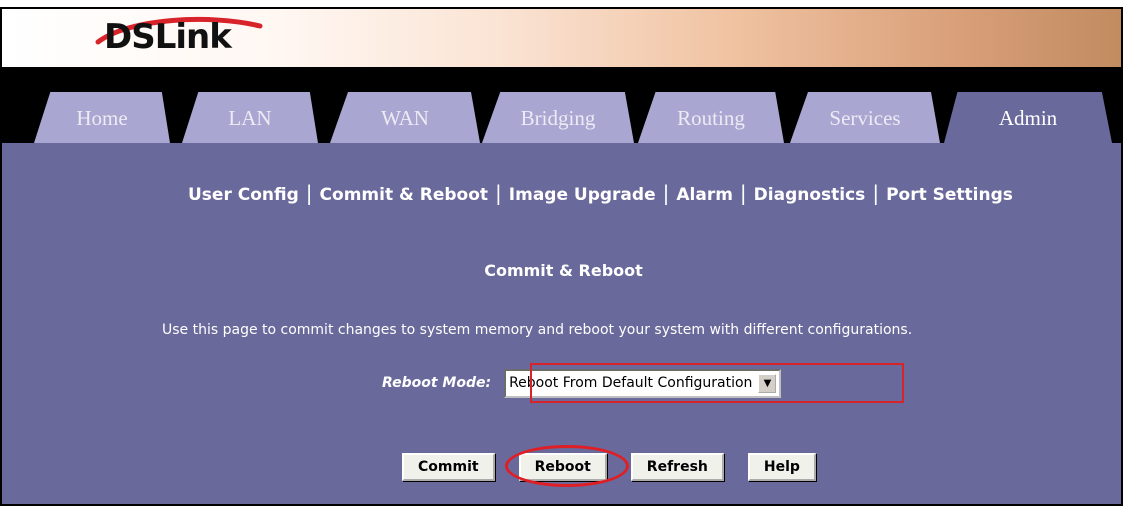 The height and width of the screenshot is (506, 1123). What do you see at coordinates (704, 195) in the screenshot?
I see `subnav-alarm: Alarm` at bounding box center [704, 195].